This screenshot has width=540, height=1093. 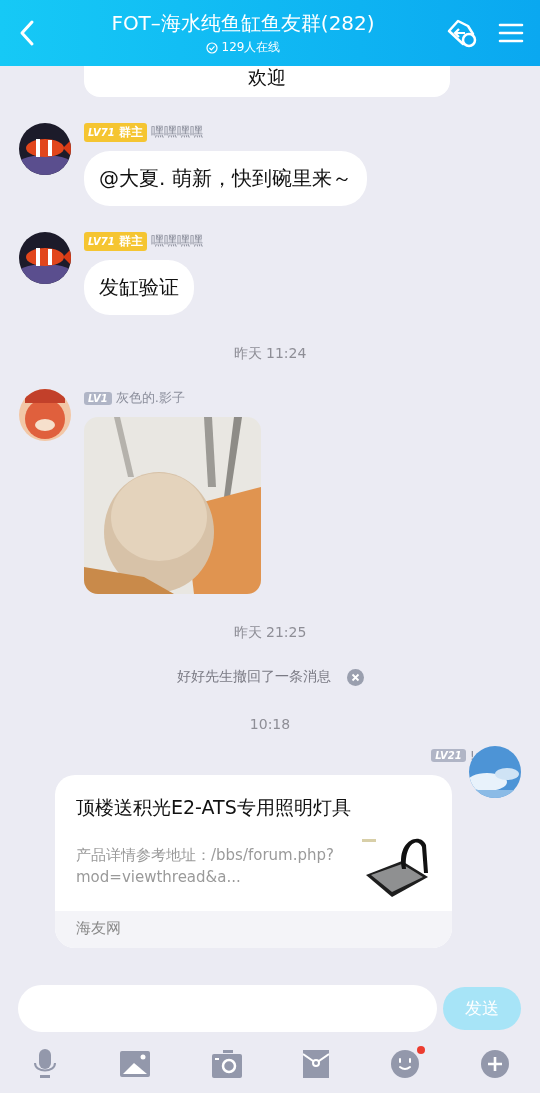 What do you see at coordinates (316, 1064) in the screenshot?
I see `envelope-icon` at bounding box center [316, 1064].